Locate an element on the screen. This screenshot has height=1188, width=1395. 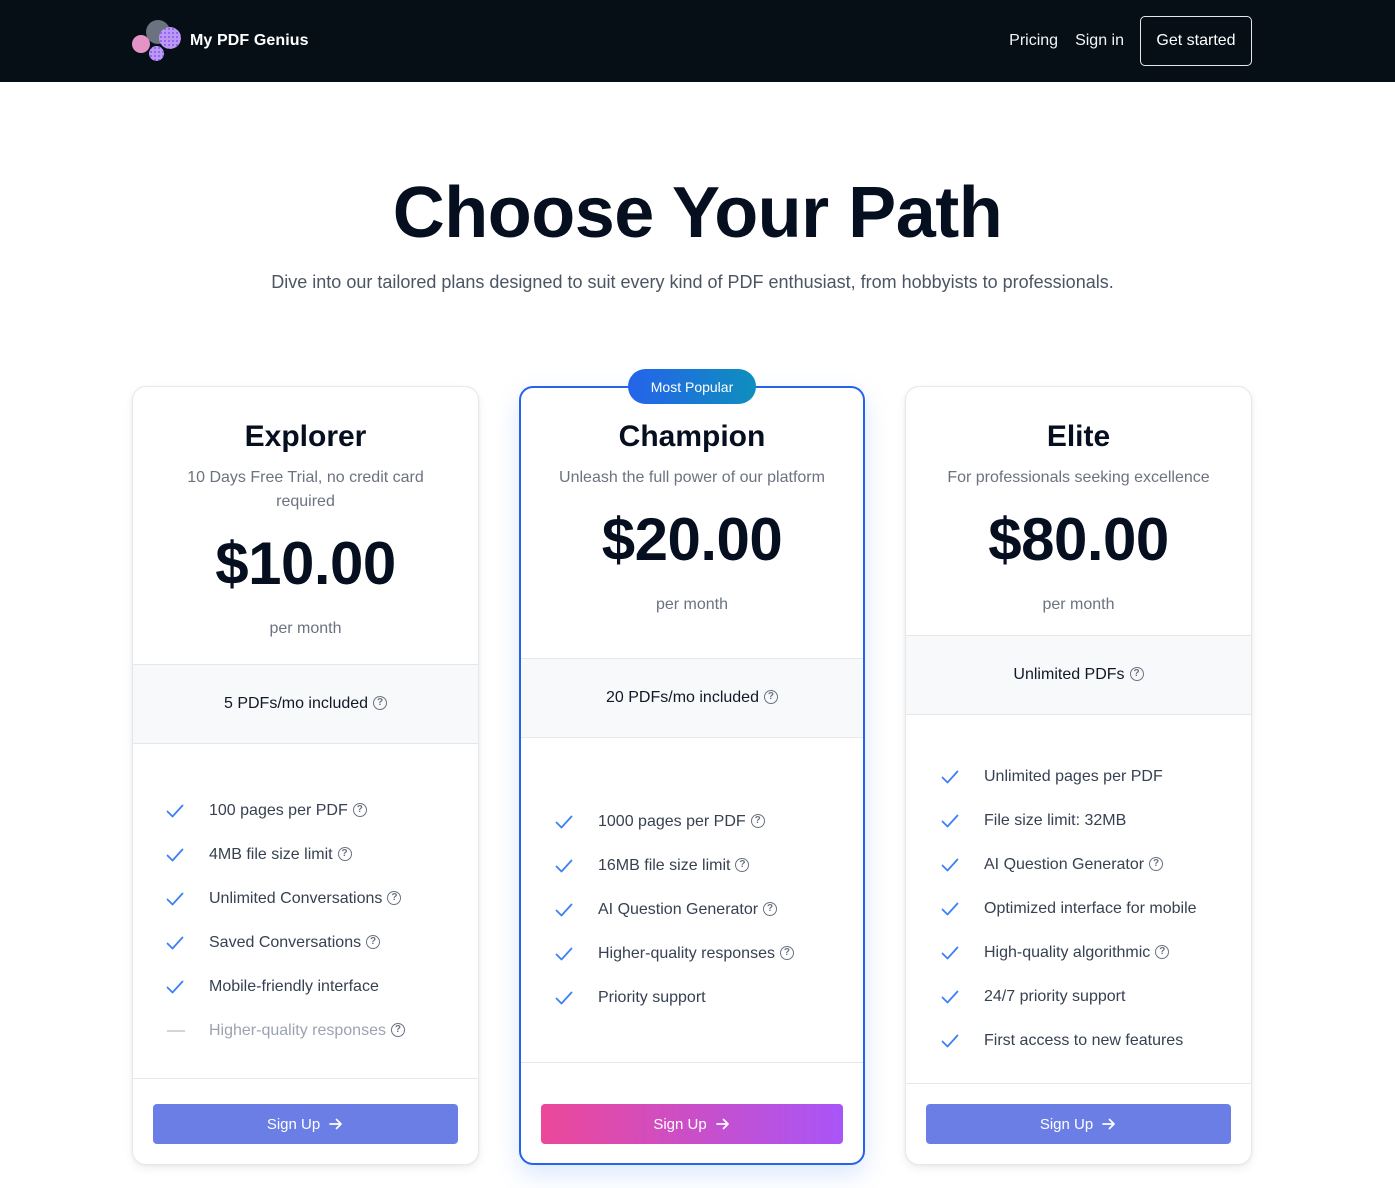
feature-item: High-quality algorithmic ? is located at coordinates (1085, 953).